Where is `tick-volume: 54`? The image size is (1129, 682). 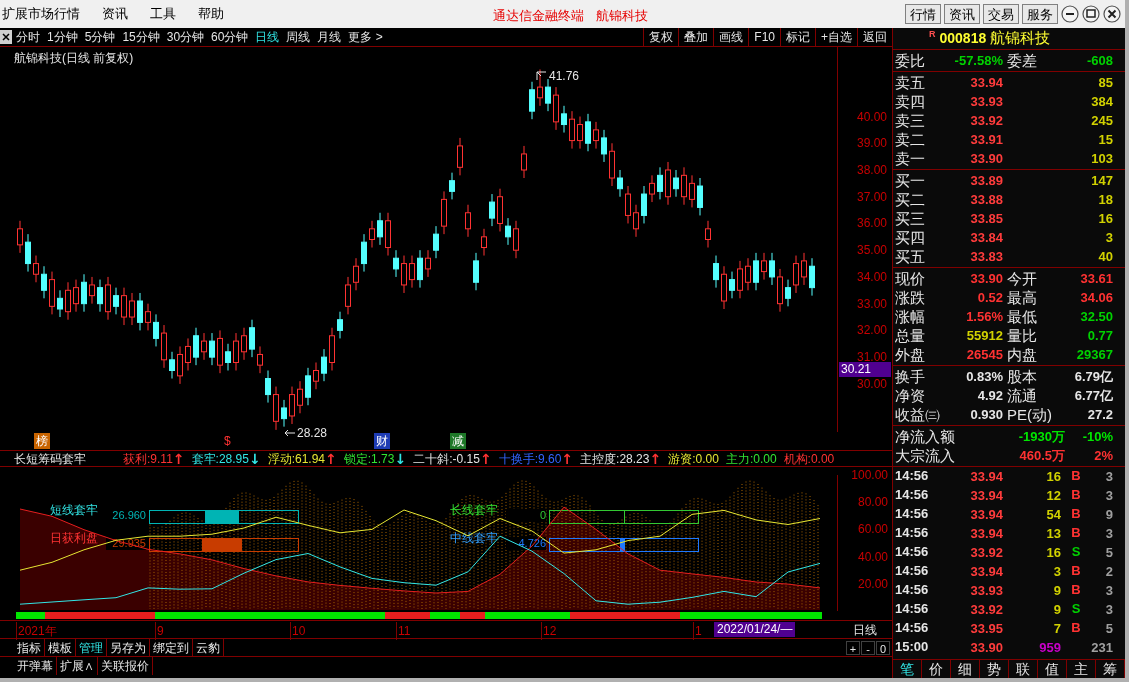
tick-volume: 54 is located at coordinates (1053, 515).